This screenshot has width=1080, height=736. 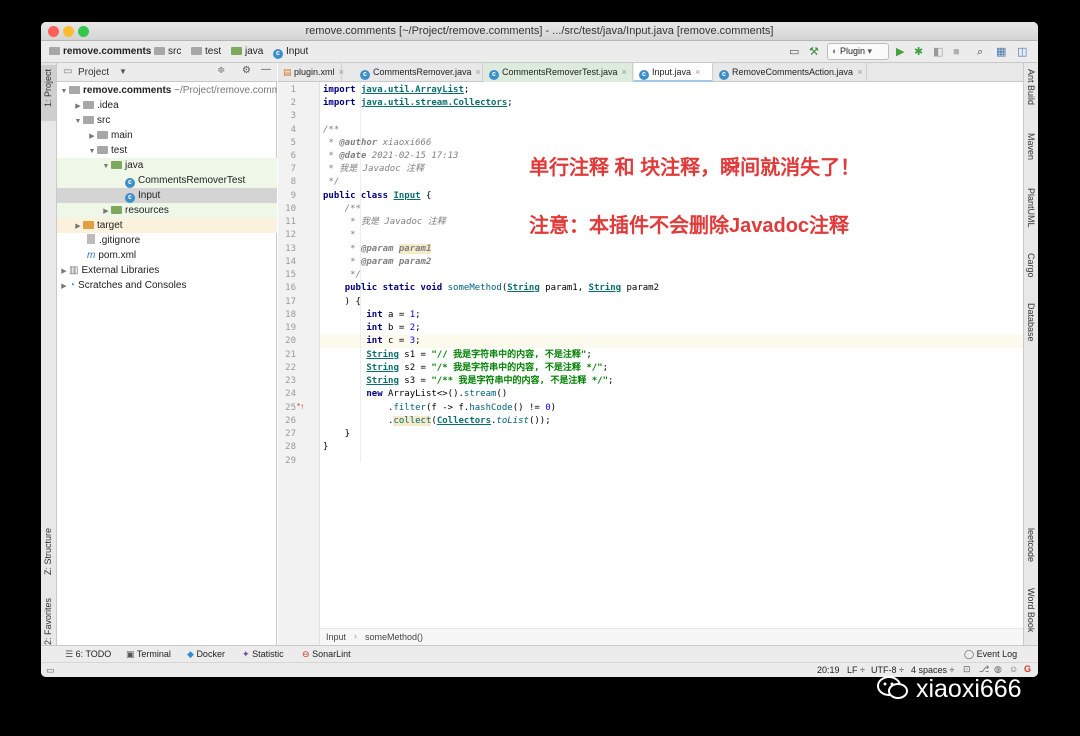 What do you see at coordinates (956, 52) in the screenshot?
I see `stop-icon: ■` at bounding box center [956, 52].